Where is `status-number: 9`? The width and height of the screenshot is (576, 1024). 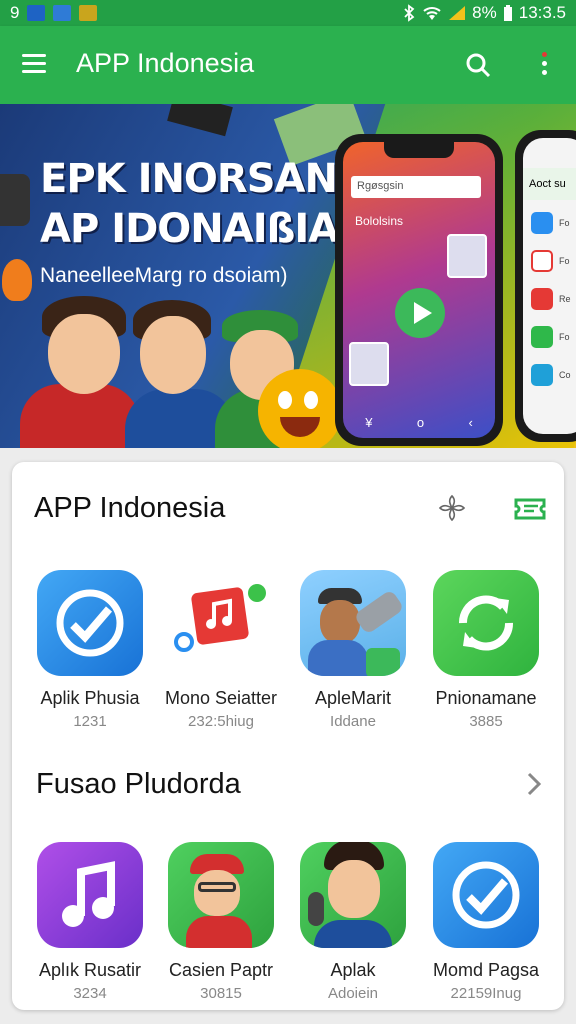
status-number: 9 is located at coordinates (15, 12).